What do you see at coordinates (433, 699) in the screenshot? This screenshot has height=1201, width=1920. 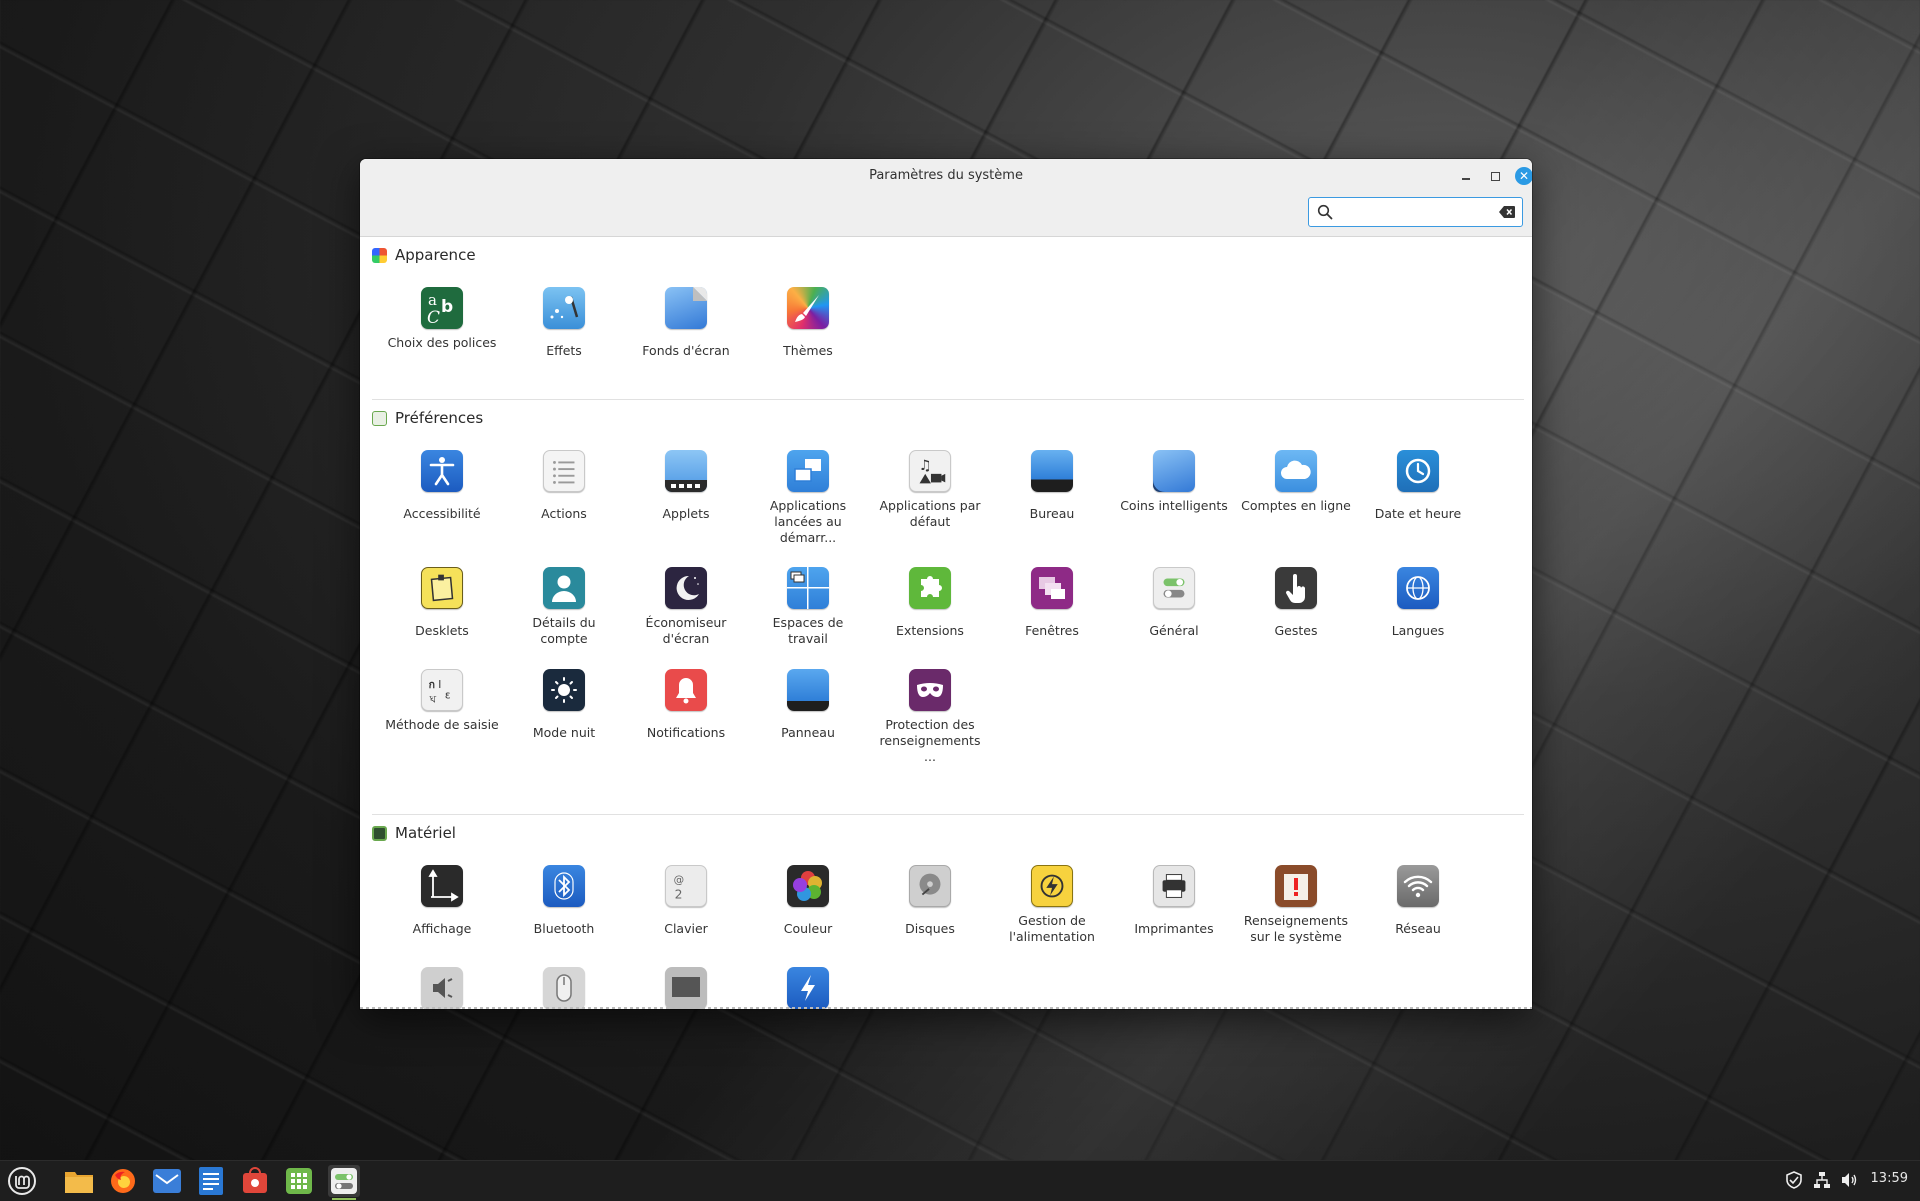 I see `svg-text: ঘ` at bounding box center [433, 699].